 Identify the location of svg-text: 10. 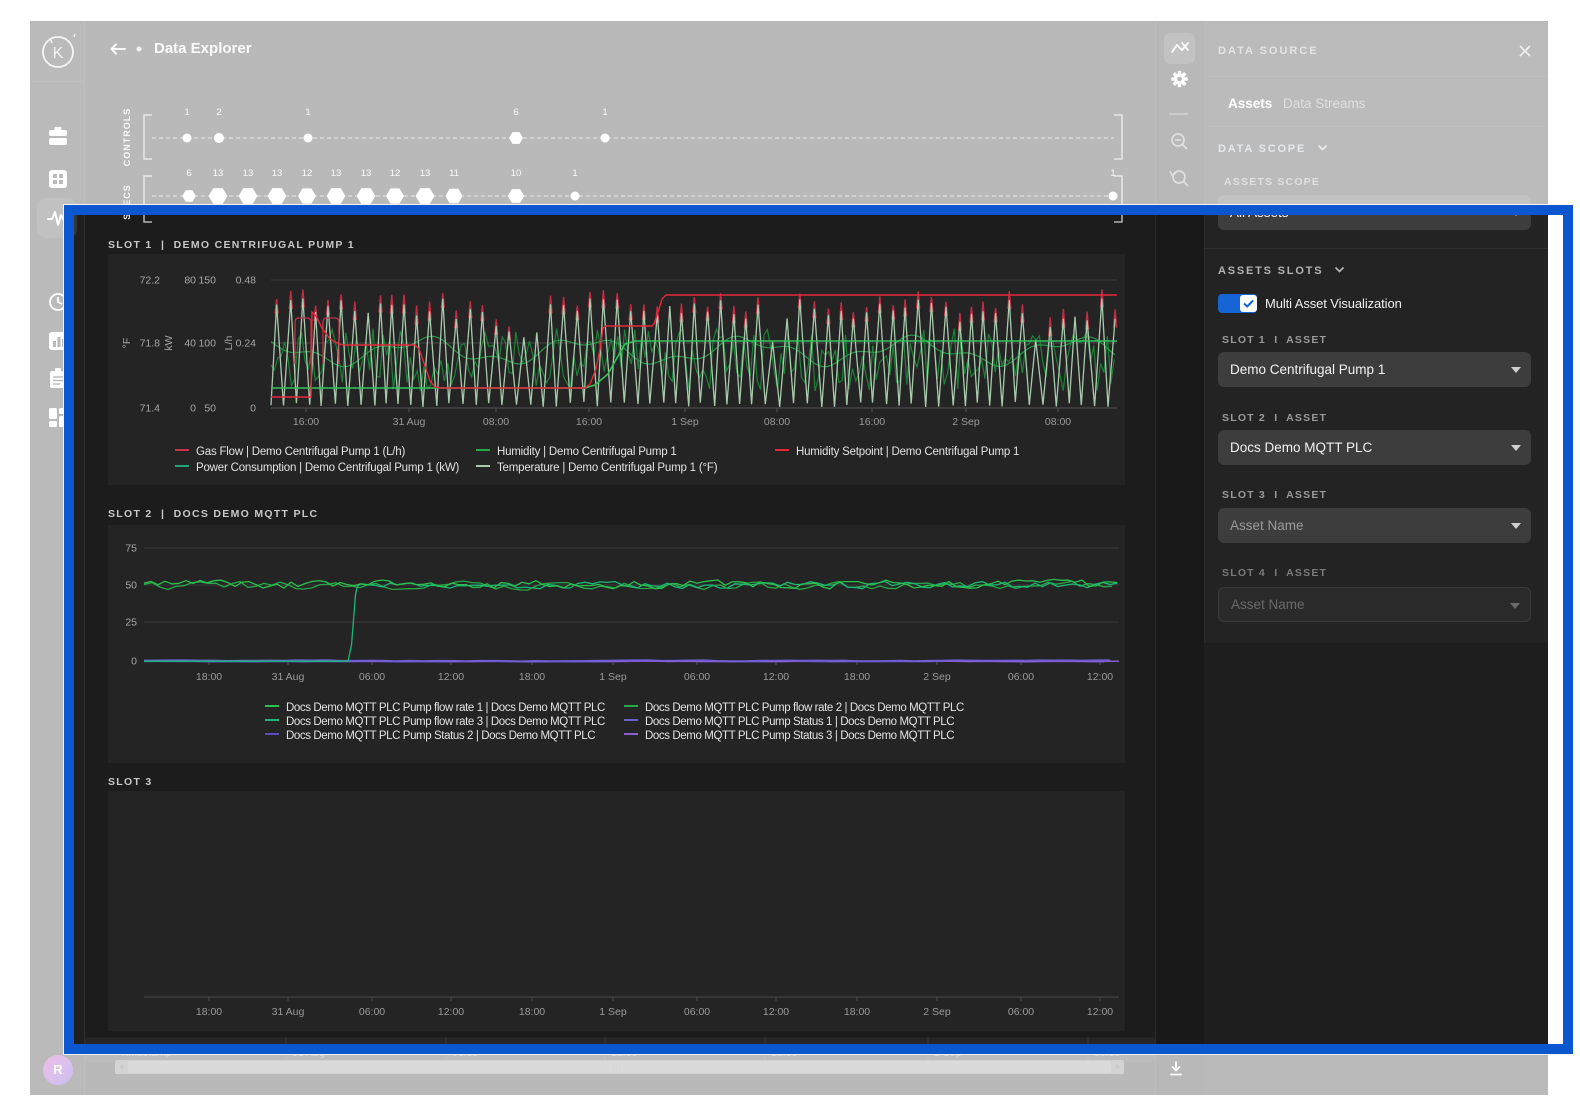
(516, 173).